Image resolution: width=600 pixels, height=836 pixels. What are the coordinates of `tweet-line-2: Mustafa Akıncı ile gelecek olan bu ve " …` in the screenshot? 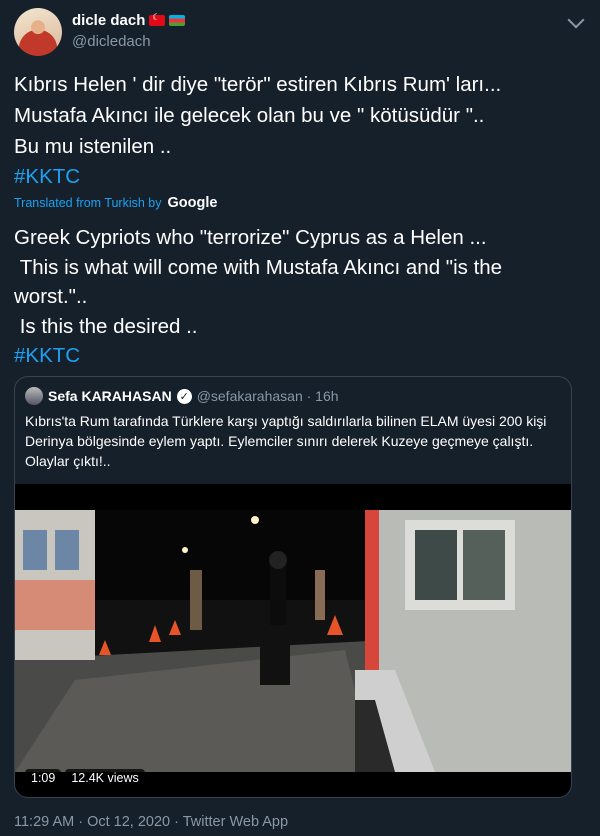 It's located at (249, 115).